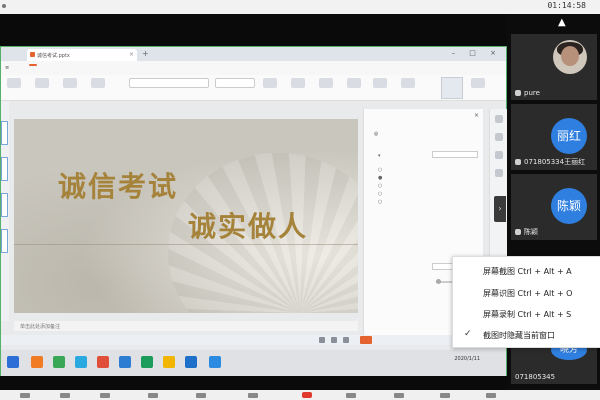 This screenshot has height=400, width=600. I want to click on normal-view-icon, so click(322, 340).